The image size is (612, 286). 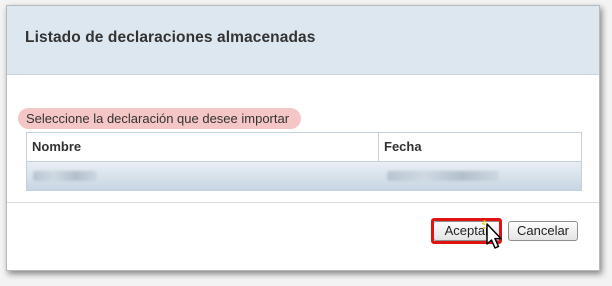 What do you see at coordinates (65, 176) in the screenshot?
I see `cell-nombre-redacted` at bounding box center [65, 176].